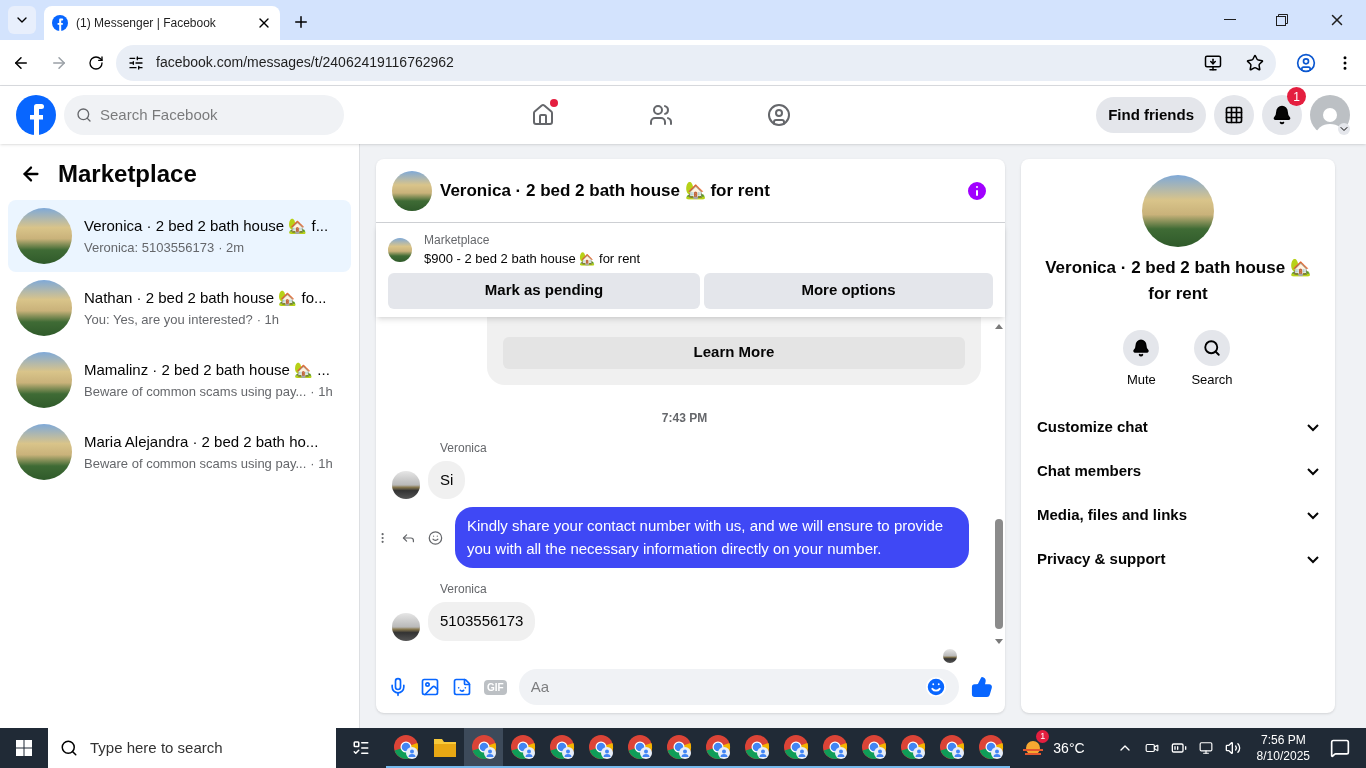  Describe the element at coordinates (482, 621) in the screenshot. I see `message-bubble: 5103556173` at that location.